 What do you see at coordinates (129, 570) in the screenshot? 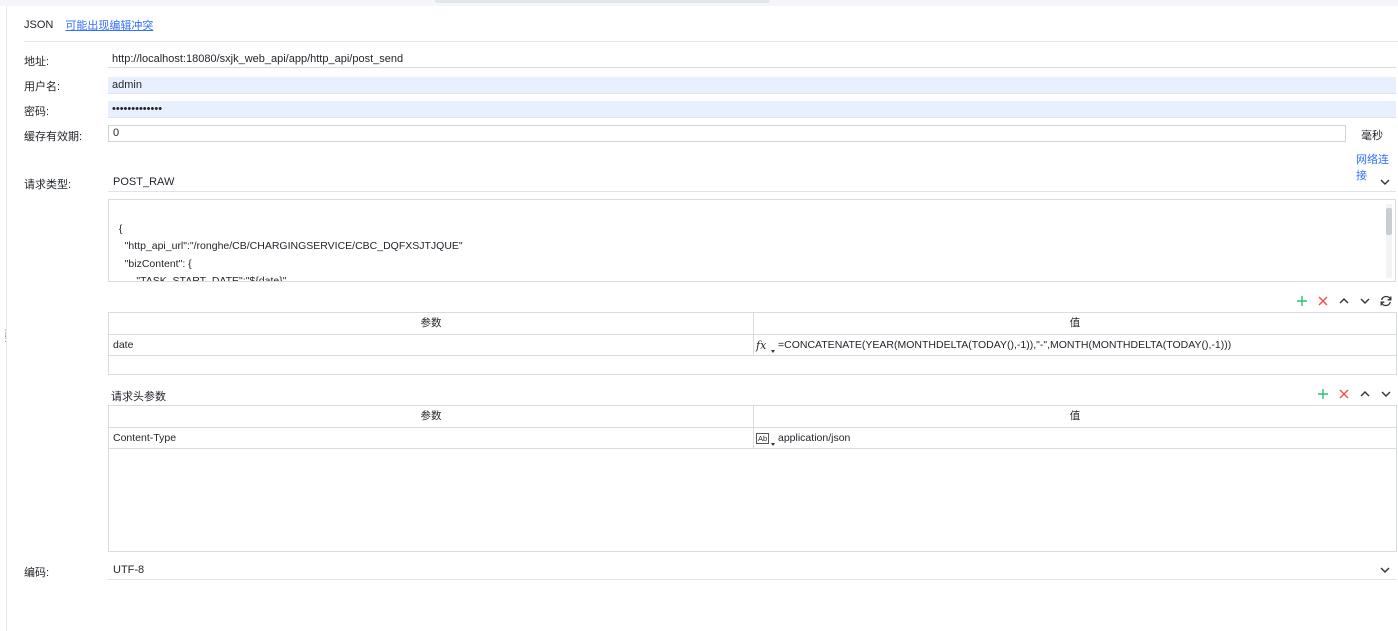
I see `encoding-value: UTF-8` at bounding box center [129, 570].